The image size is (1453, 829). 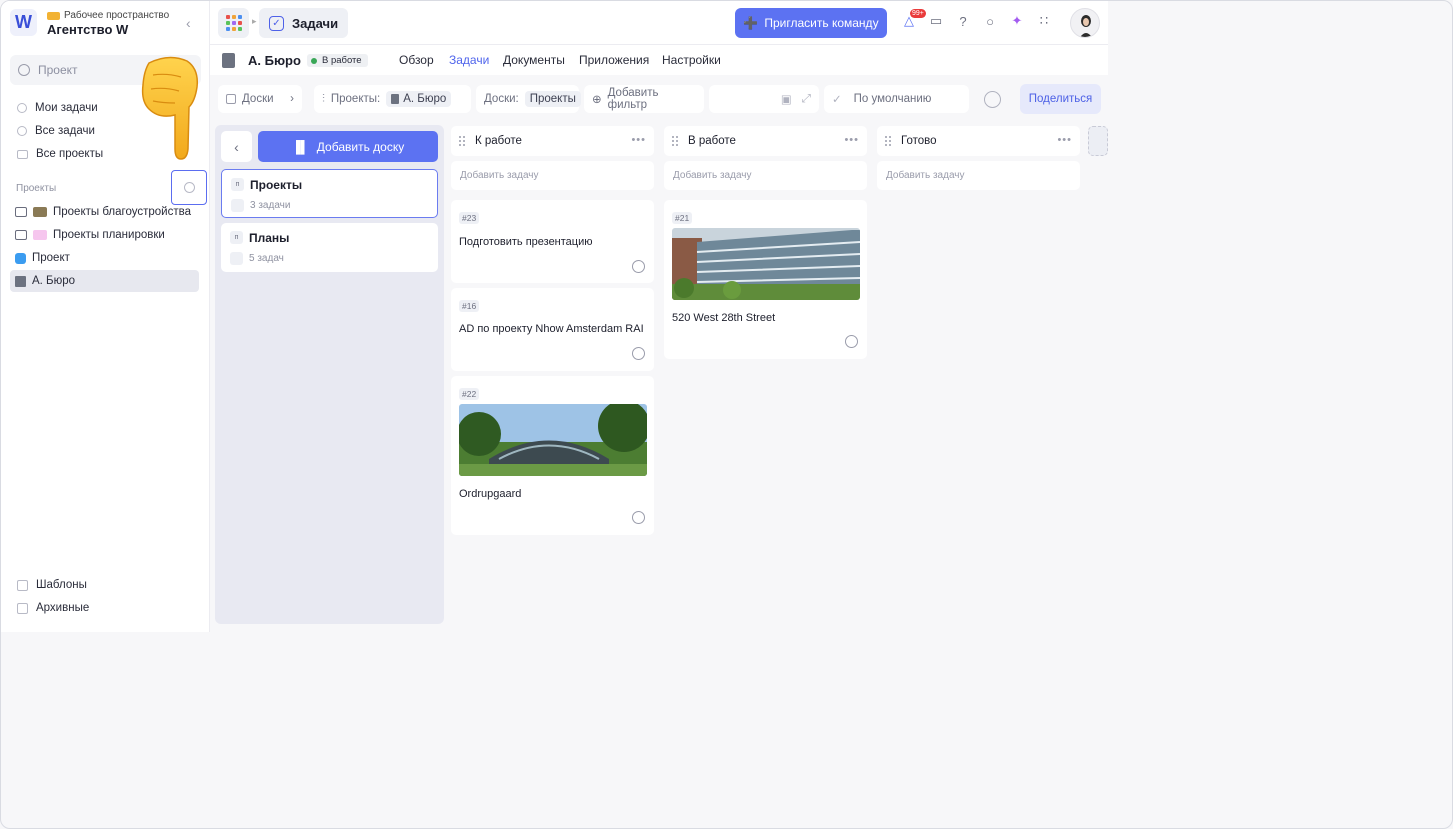 What do you see at coordinates (53, 608) in the screenshot?
I see `nav-archived: Архивные` at bounding box center [53, 608].